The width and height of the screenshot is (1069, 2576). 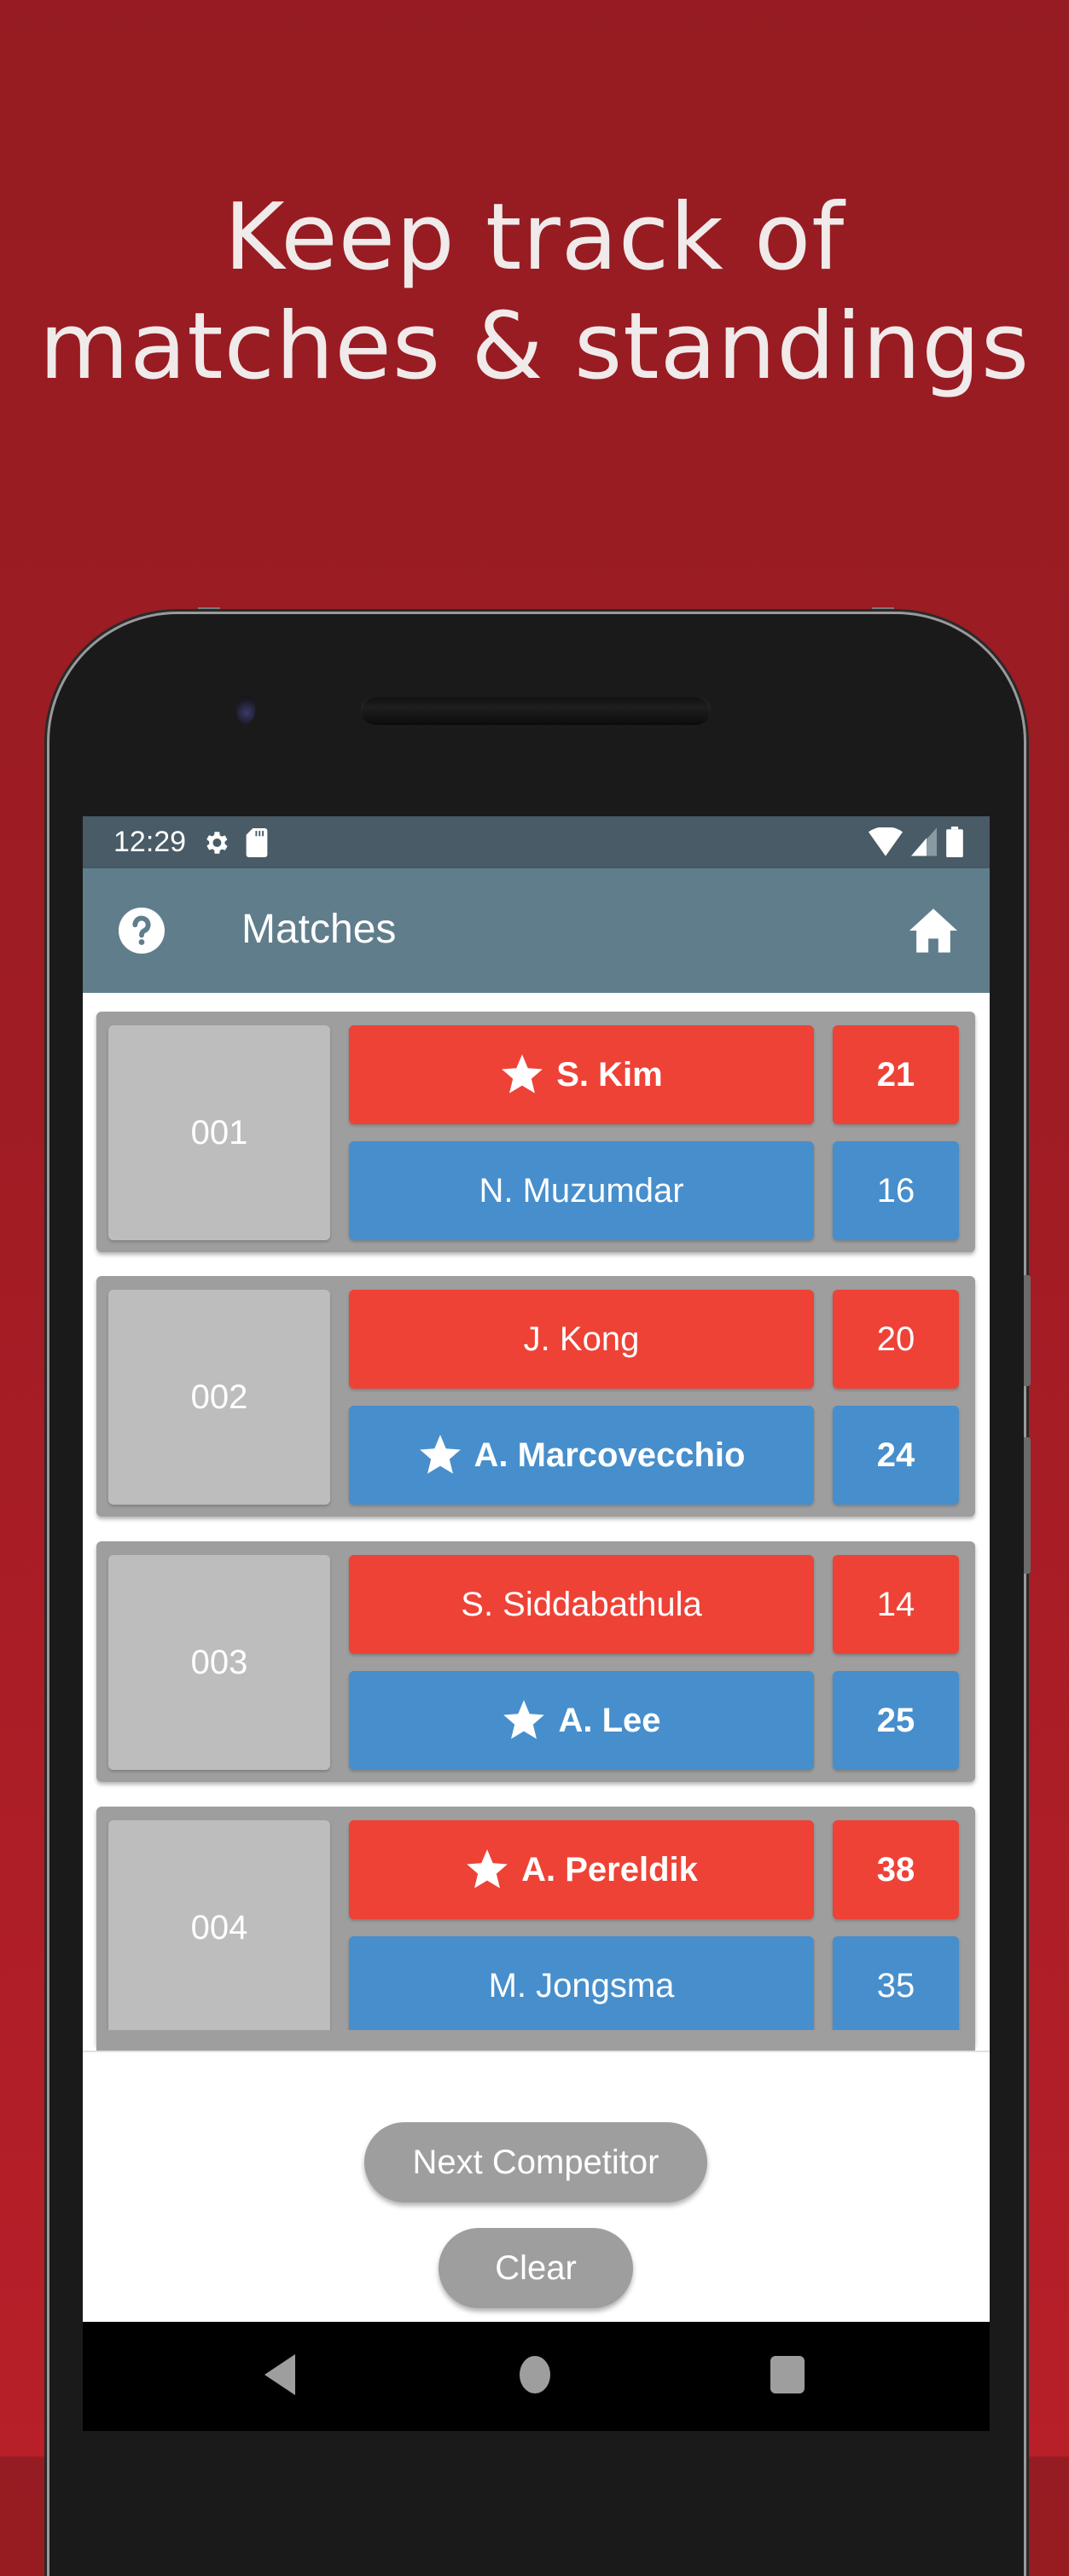 I want to click on cell-signal-icon, so click(x=924, y=844).